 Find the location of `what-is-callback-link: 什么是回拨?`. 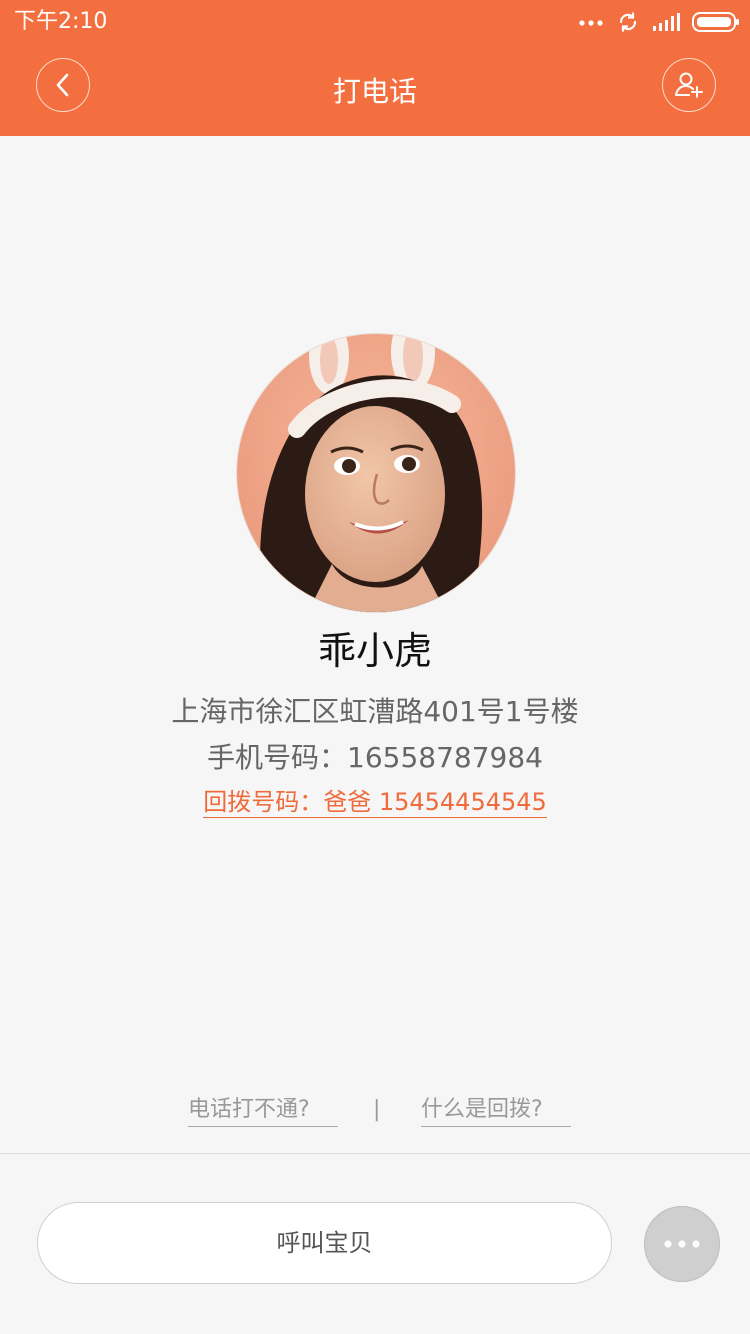

what-is-callback-link: 什么是回拨? is located at coordinates (496, 1110).